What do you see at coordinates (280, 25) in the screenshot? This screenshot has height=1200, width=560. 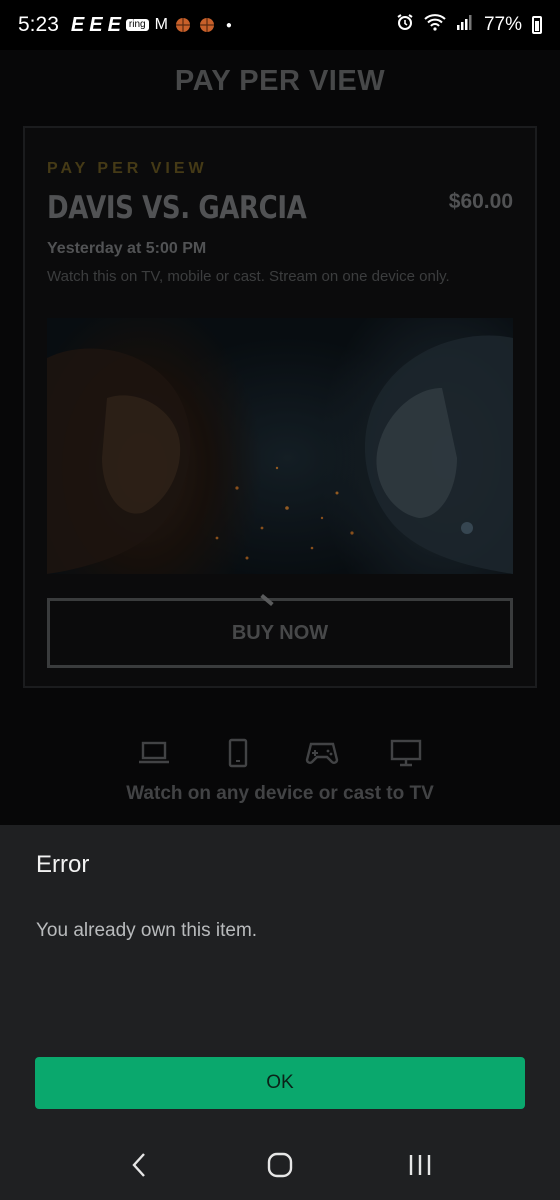 I see `status-bar: 5:23 E E E ring M ● 77%` at bounding box center [280, 25].